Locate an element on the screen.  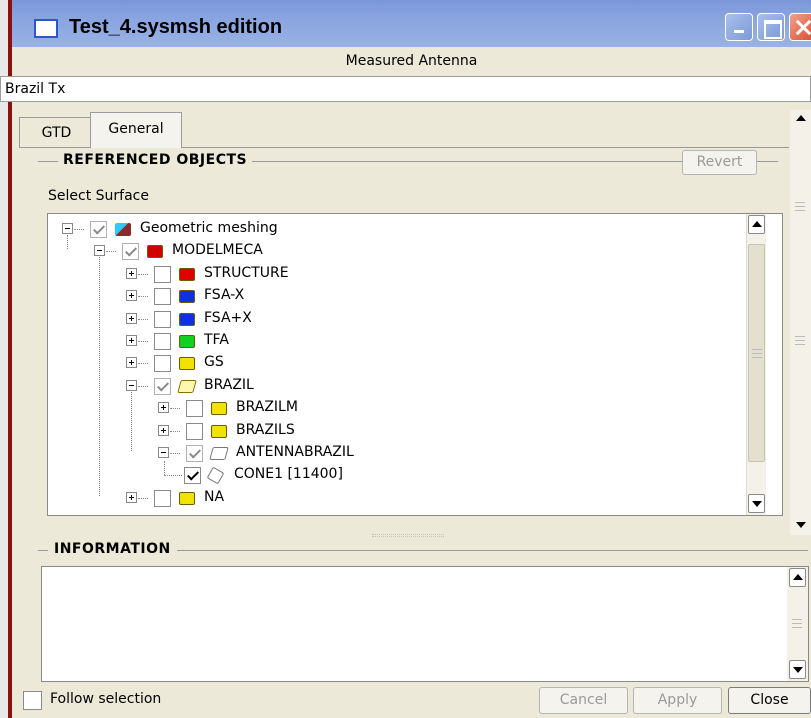
select-surface-label: Select Surface is located at coordinates (98, 196).